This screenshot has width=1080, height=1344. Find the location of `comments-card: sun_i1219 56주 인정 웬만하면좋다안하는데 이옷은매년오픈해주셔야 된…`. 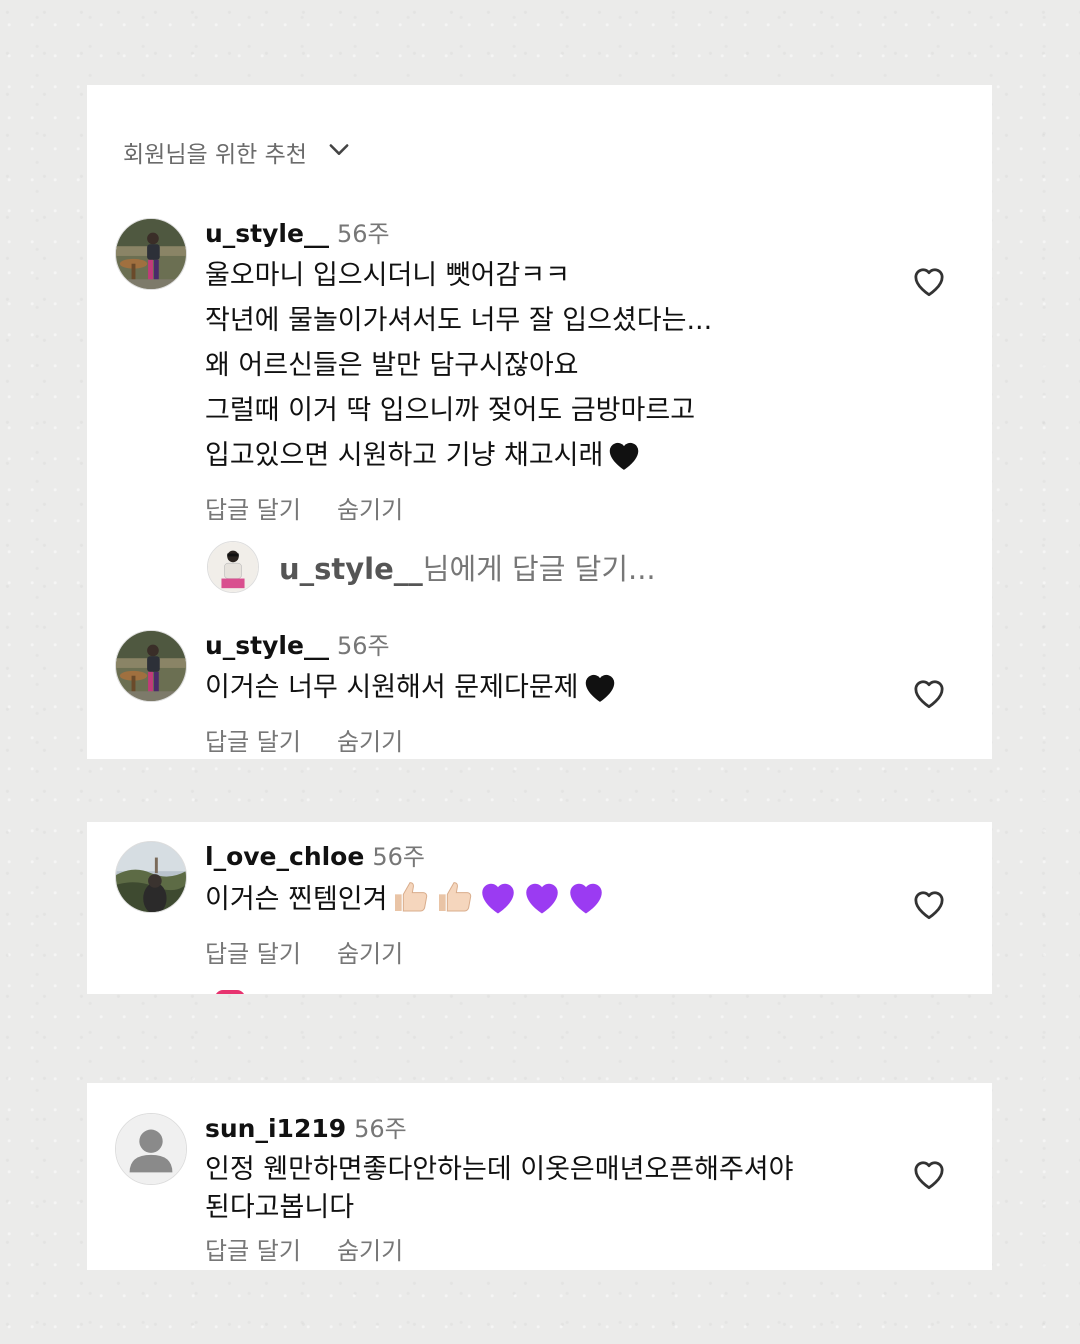

comments-card: sun_i1219 56주 인정 웬만하면좋다안하는데 이옷은매년오픈해주셔야 된… is located at coordinates (539, 1176).